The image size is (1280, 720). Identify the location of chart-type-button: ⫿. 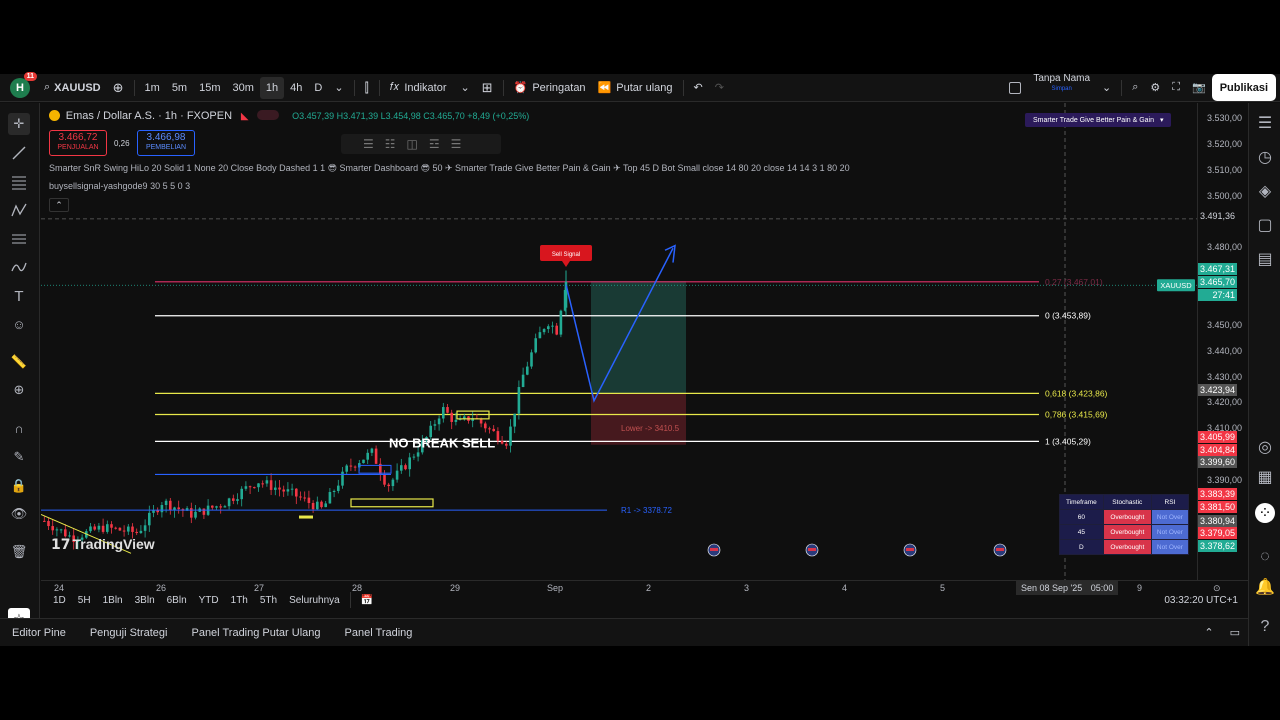
(367, 87).